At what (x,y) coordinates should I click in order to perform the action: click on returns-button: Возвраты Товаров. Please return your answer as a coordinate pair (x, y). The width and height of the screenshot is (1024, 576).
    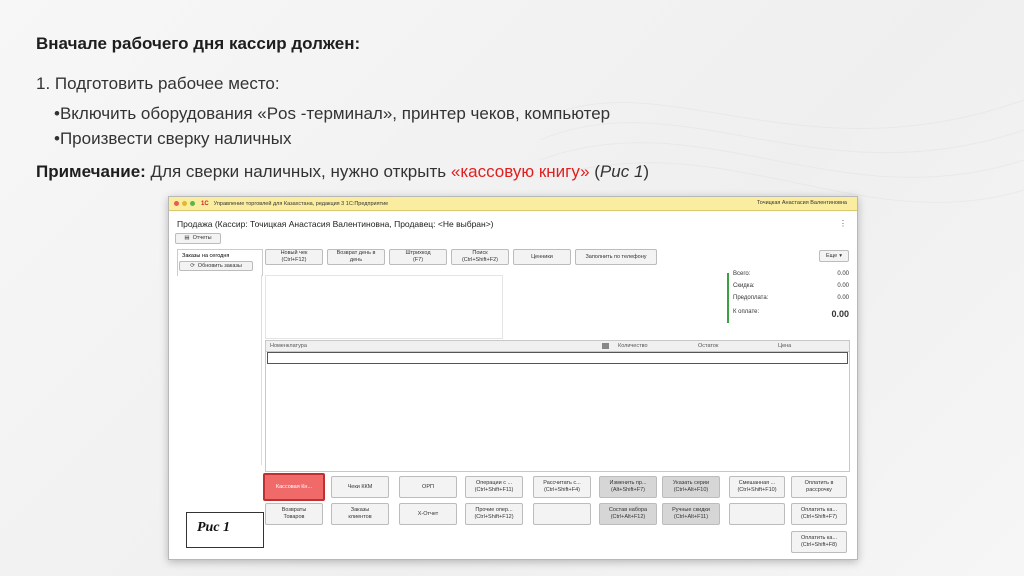
    Looking at the image, I should click on (294, 514).